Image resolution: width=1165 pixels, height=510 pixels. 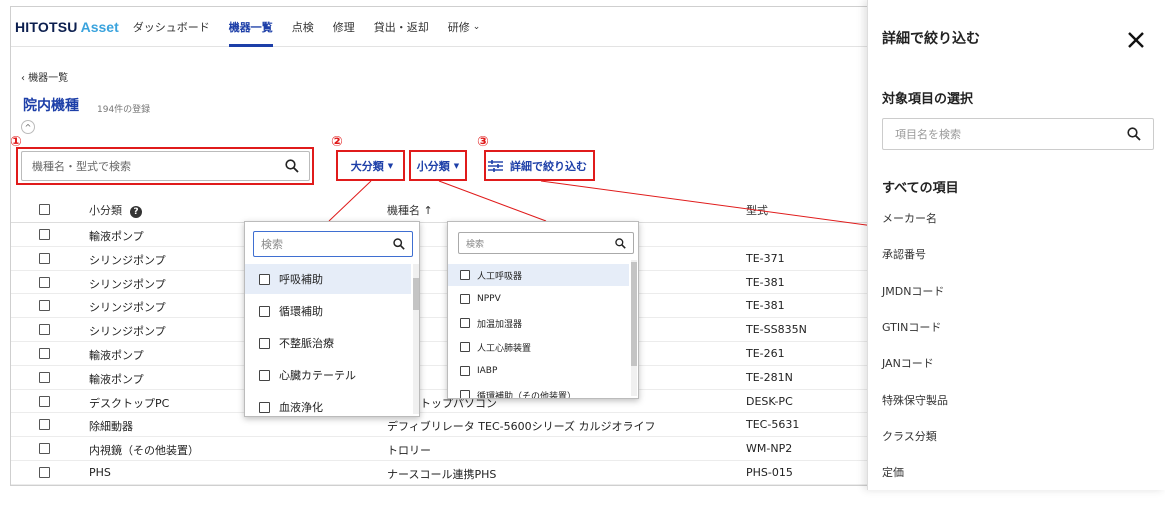 I want to click on panel-field-option: 承認番号, so click(x=904, y=254).